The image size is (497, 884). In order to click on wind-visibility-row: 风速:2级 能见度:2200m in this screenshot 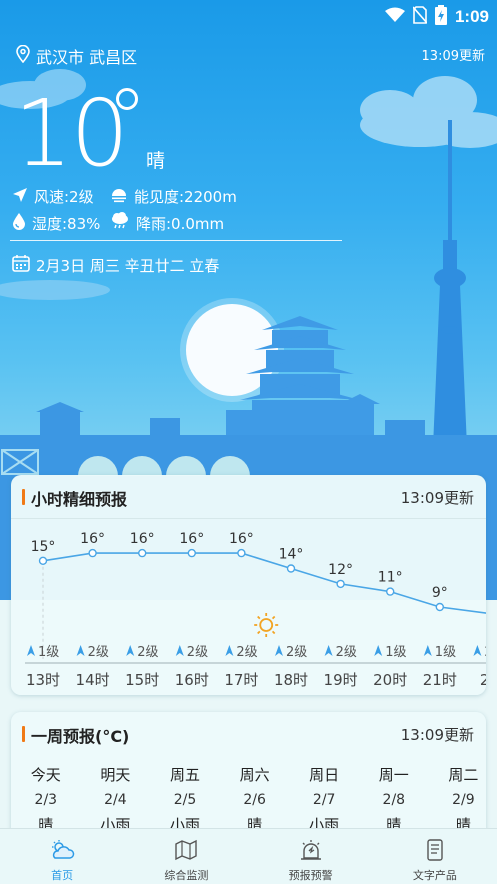, I will do `click(124, 196)`.